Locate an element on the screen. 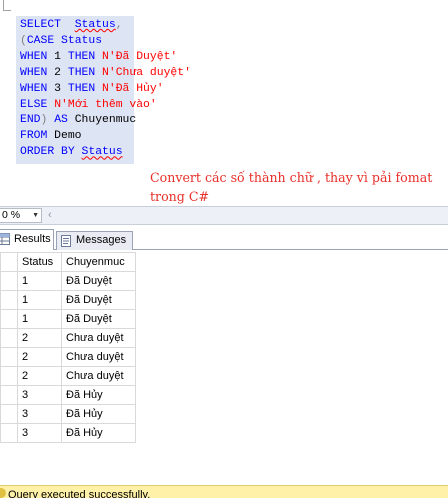 The image size is (448, 498). code-token: N'Chưa duyệt' is located at coordinates (146, 72).